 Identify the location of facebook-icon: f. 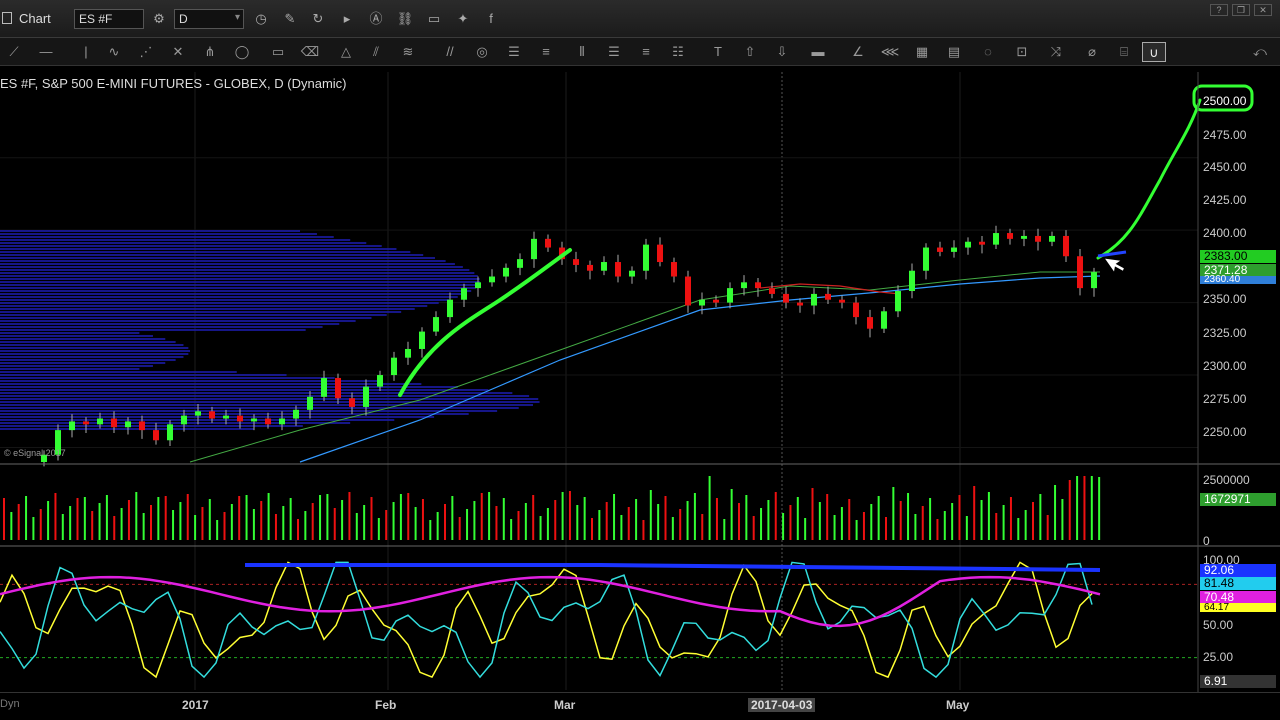
(491, 19).